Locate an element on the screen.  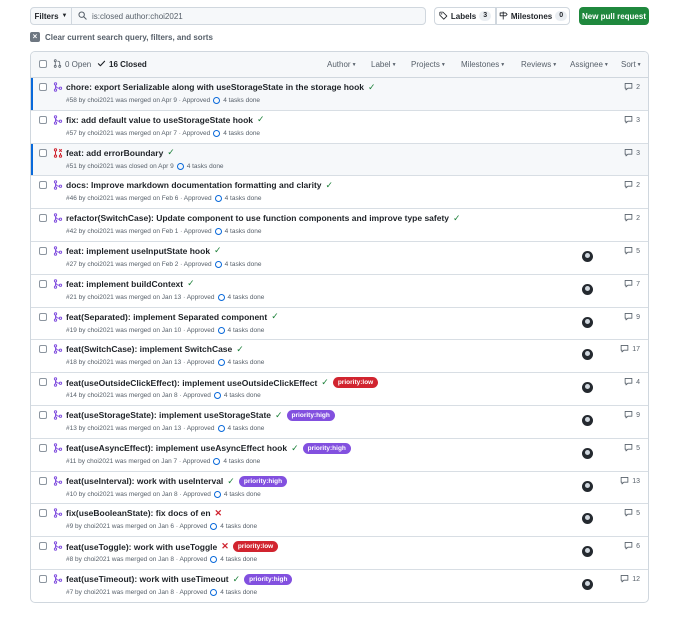
pull-request-title-link: feat: add errorBoundary is located at coordinates (114, 153).